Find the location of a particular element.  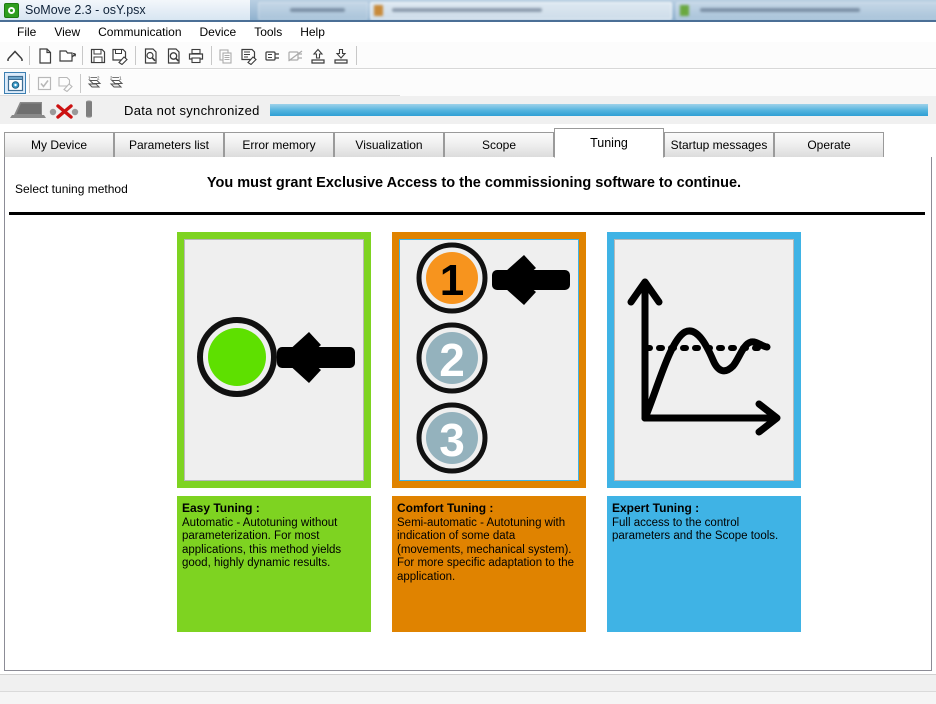

tuning-card-expert-image is located at coordinates (704, 360).